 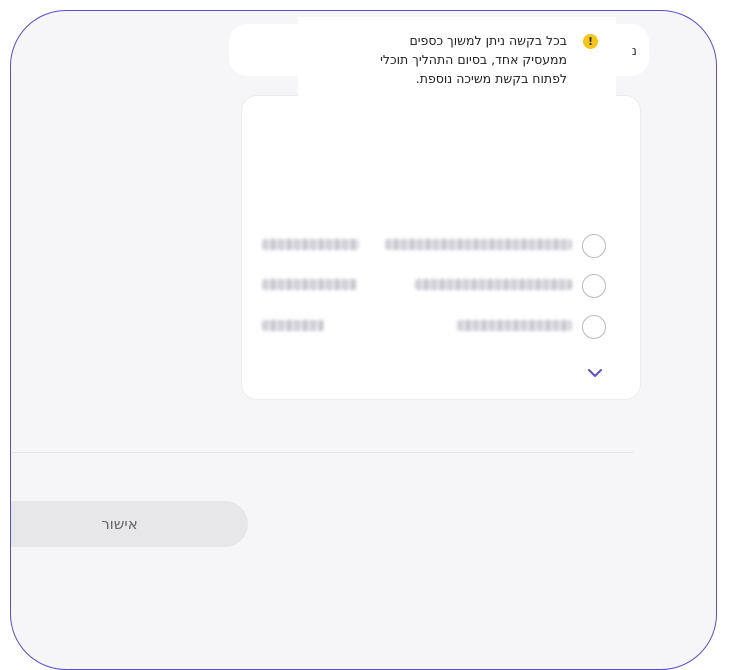 I want to click on top-card-text: נ, so click(x=634, y=51).